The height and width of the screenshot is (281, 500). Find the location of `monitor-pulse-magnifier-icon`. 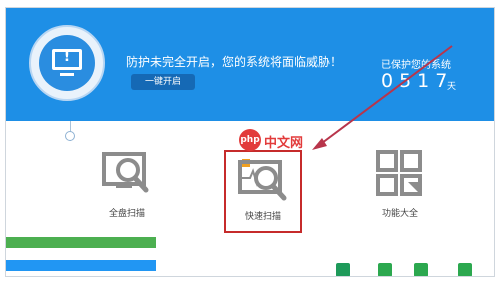

monitor-pulse-magnifier-icon is located at coordinates (262, 180).